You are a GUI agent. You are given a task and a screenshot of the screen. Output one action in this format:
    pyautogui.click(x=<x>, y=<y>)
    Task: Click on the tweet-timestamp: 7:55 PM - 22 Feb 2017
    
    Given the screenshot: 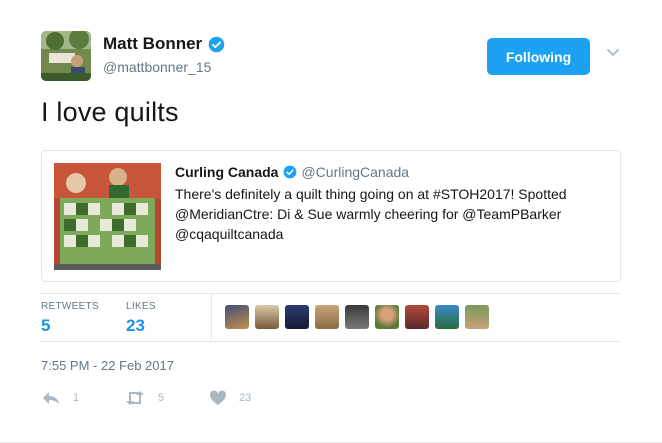 What is the action you would take?
    pyautogui.click(x=107, y=365)
    